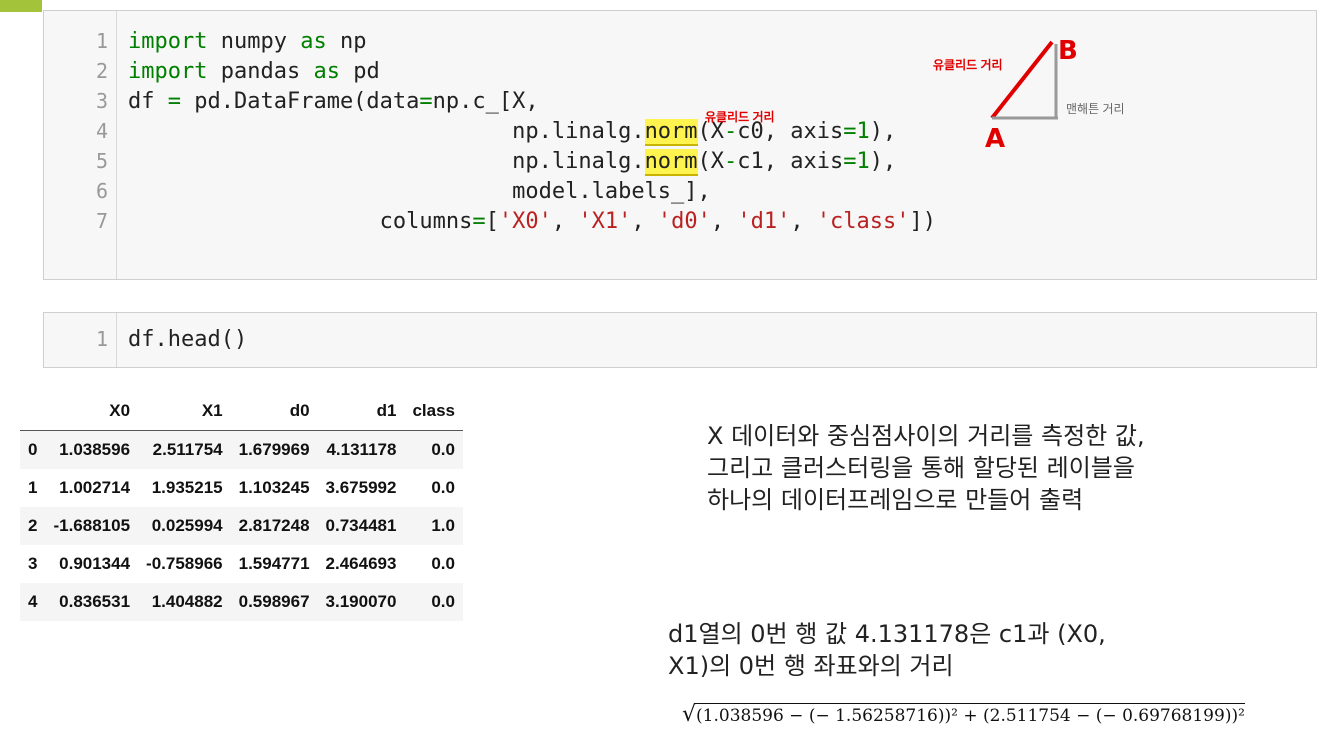 The image size is (1320, 737). I want to click on code-line: import numpy as np, so click(247, 42).